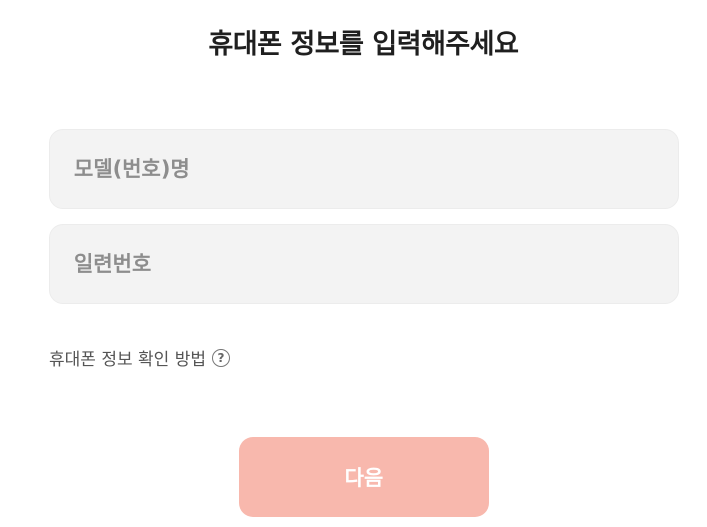 The width and height of the screenshot is (707, 527). What do you see at coordinates (363, 44) in the screenshot?
I see `page-title: 휴대폰 정보를 입력해주세요` at bounding box center [363, 44].